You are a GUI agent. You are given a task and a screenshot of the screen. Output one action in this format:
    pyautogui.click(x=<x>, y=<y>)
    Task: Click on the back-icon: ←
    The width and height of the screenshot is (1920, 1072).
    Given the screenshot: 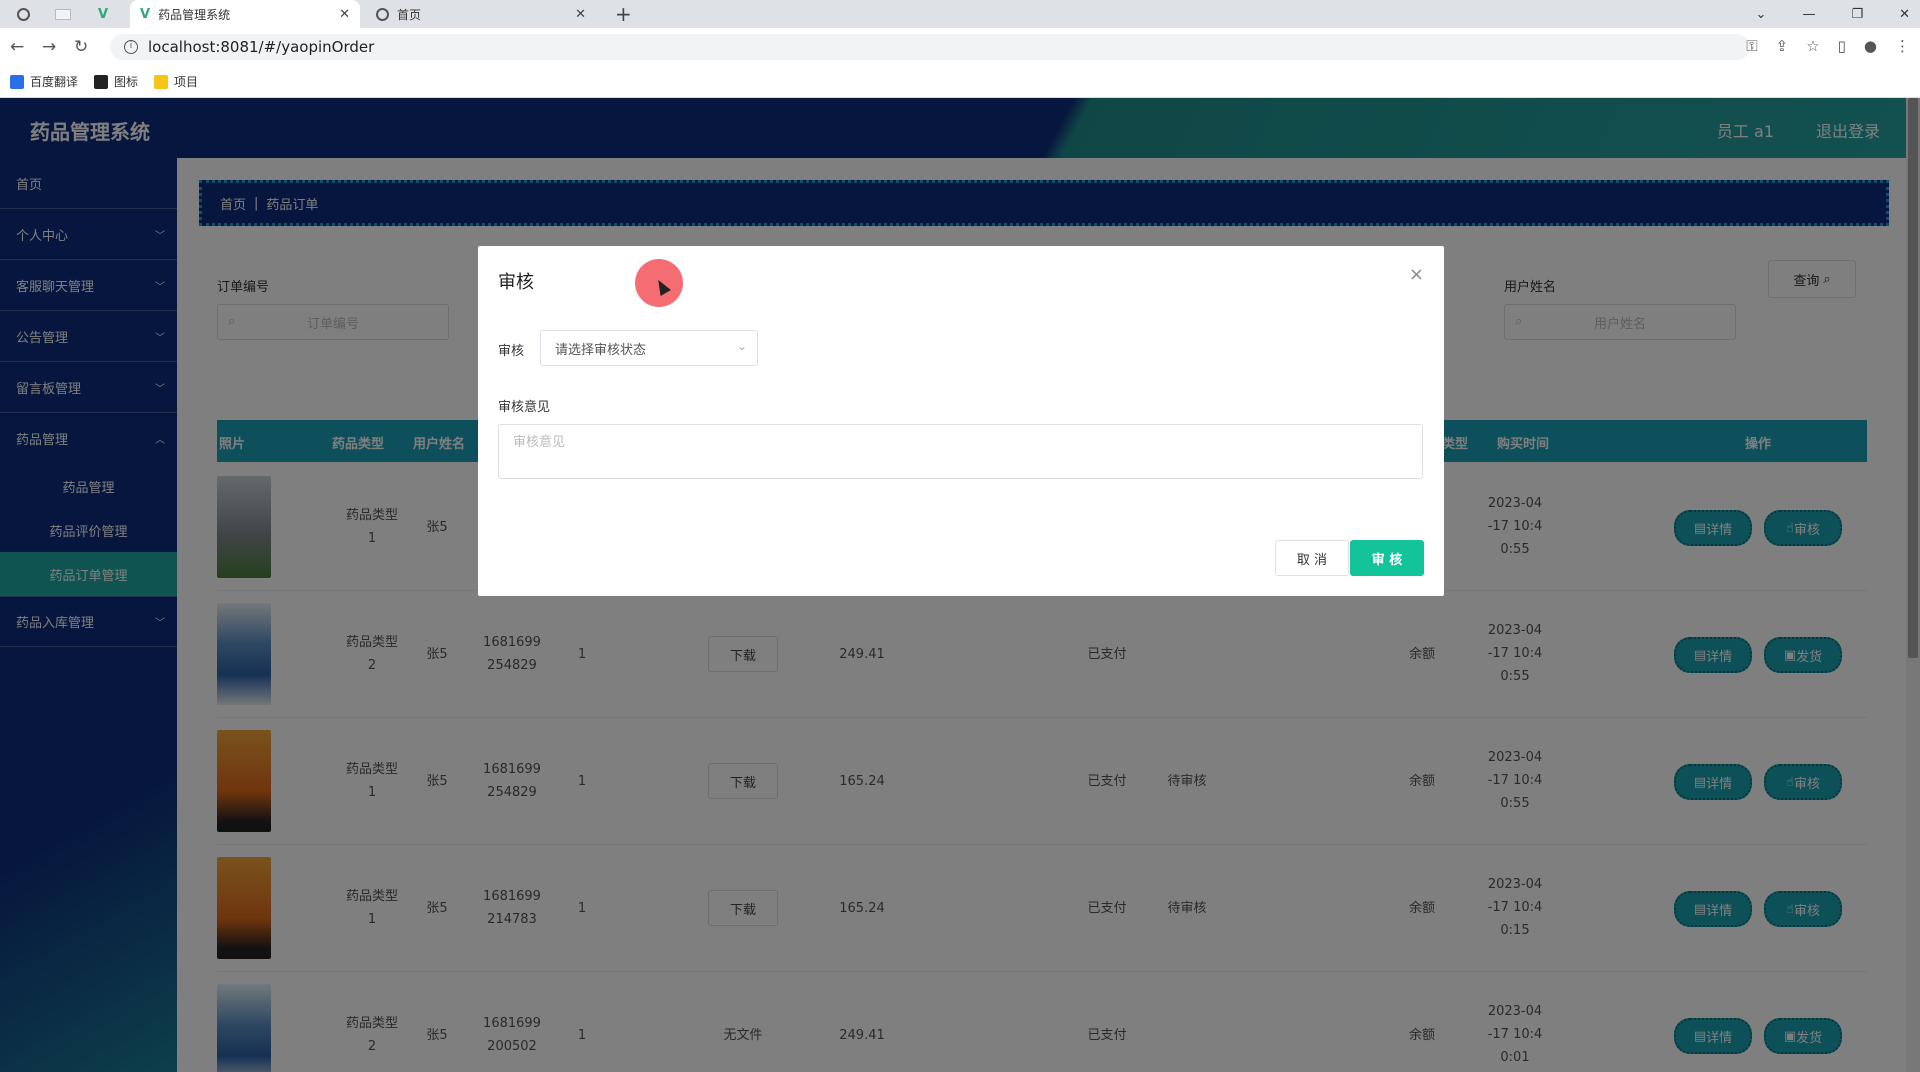 What is the action you would take?
    pyautogui.click(x=17, y=47)
    